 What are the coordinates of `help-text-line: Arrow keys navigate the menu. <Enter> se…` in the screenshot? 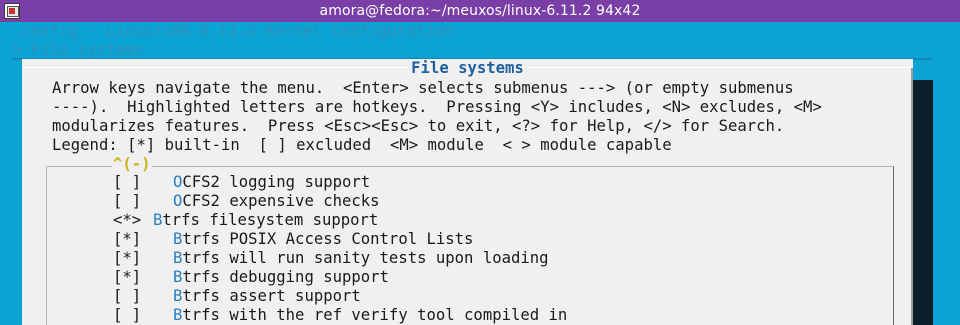 It's located at (423, 88).